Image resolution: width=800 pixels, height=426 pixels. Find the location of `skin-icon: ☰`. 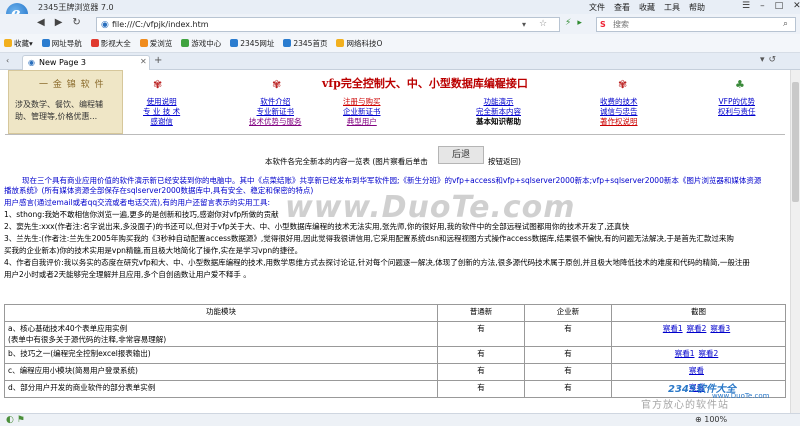

skin-icon: ☰ is located at coordinates (746, 6).